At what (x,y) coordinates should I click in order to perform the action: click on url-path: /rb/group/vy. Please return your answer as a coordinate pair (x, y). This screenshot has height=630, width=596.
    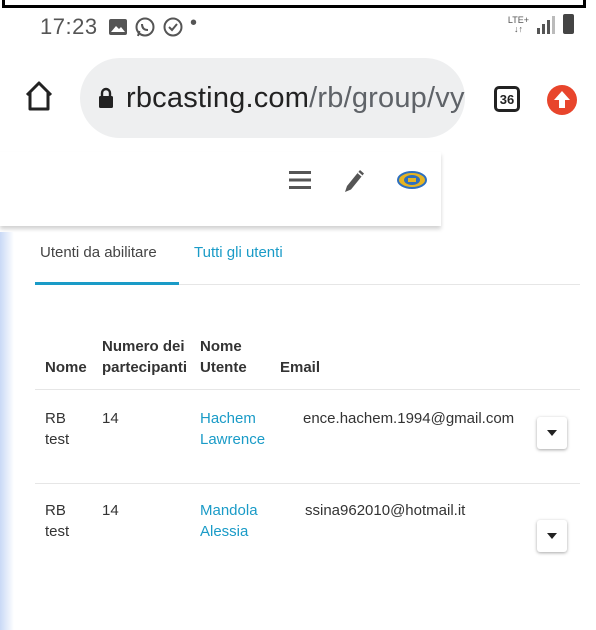
    Looking at the image, I should click on (387, 97).